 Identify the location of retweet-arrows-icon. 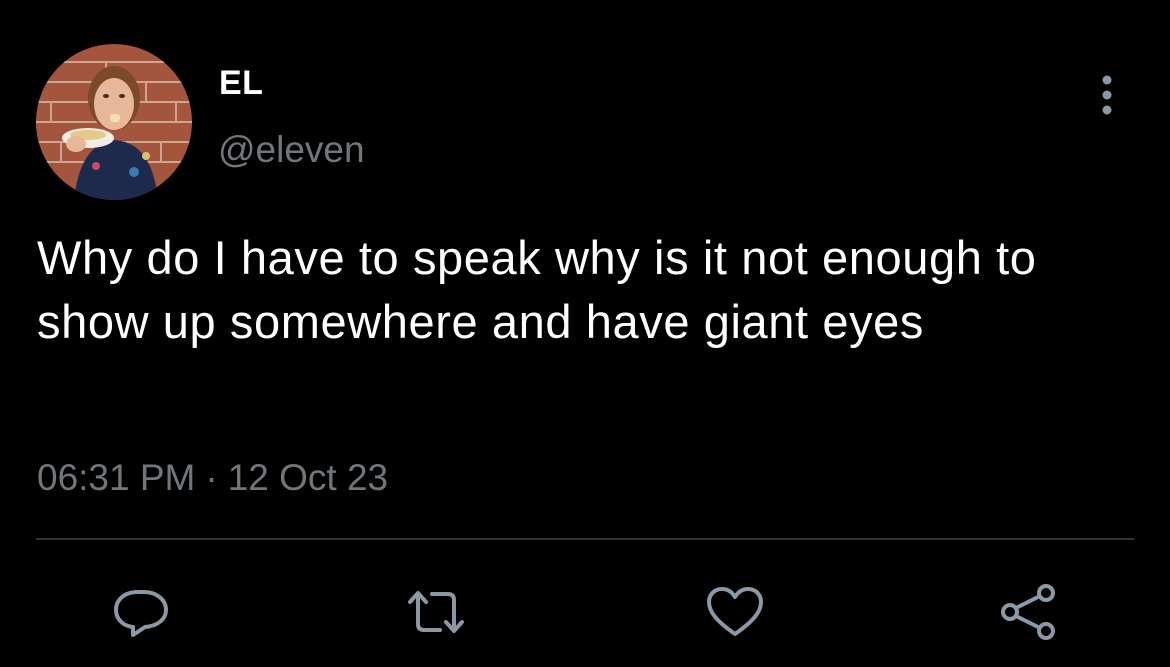
(436, 612).